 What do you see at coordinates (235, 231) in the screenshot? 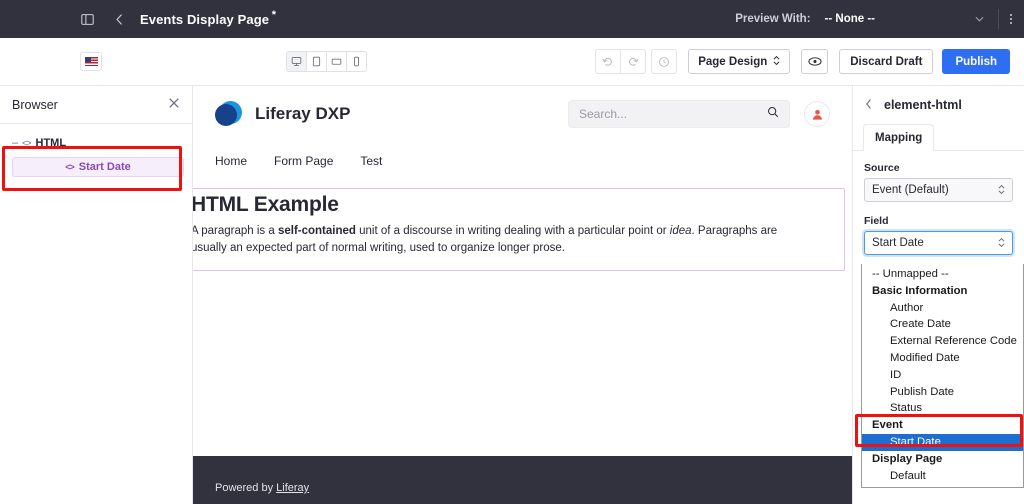
I see `paragraph-part-1: A paragraph is a` at bounding box center [235, 231].